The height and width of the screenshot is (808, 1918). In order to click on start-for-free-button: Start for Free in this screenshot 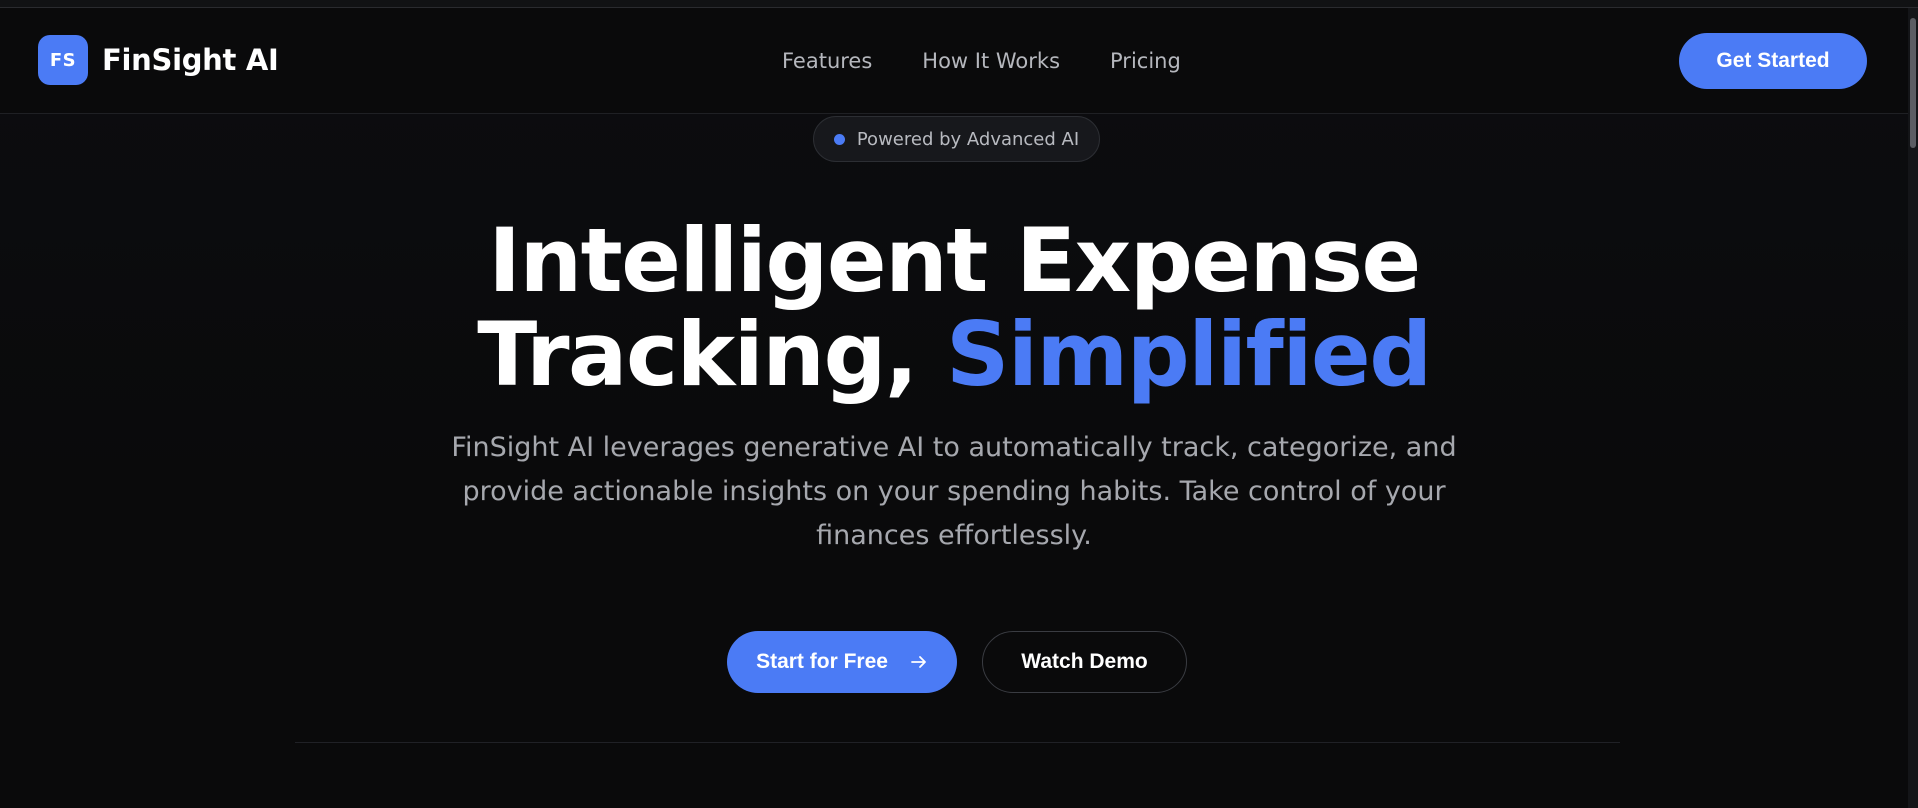, I will do `click(842, 662)`.